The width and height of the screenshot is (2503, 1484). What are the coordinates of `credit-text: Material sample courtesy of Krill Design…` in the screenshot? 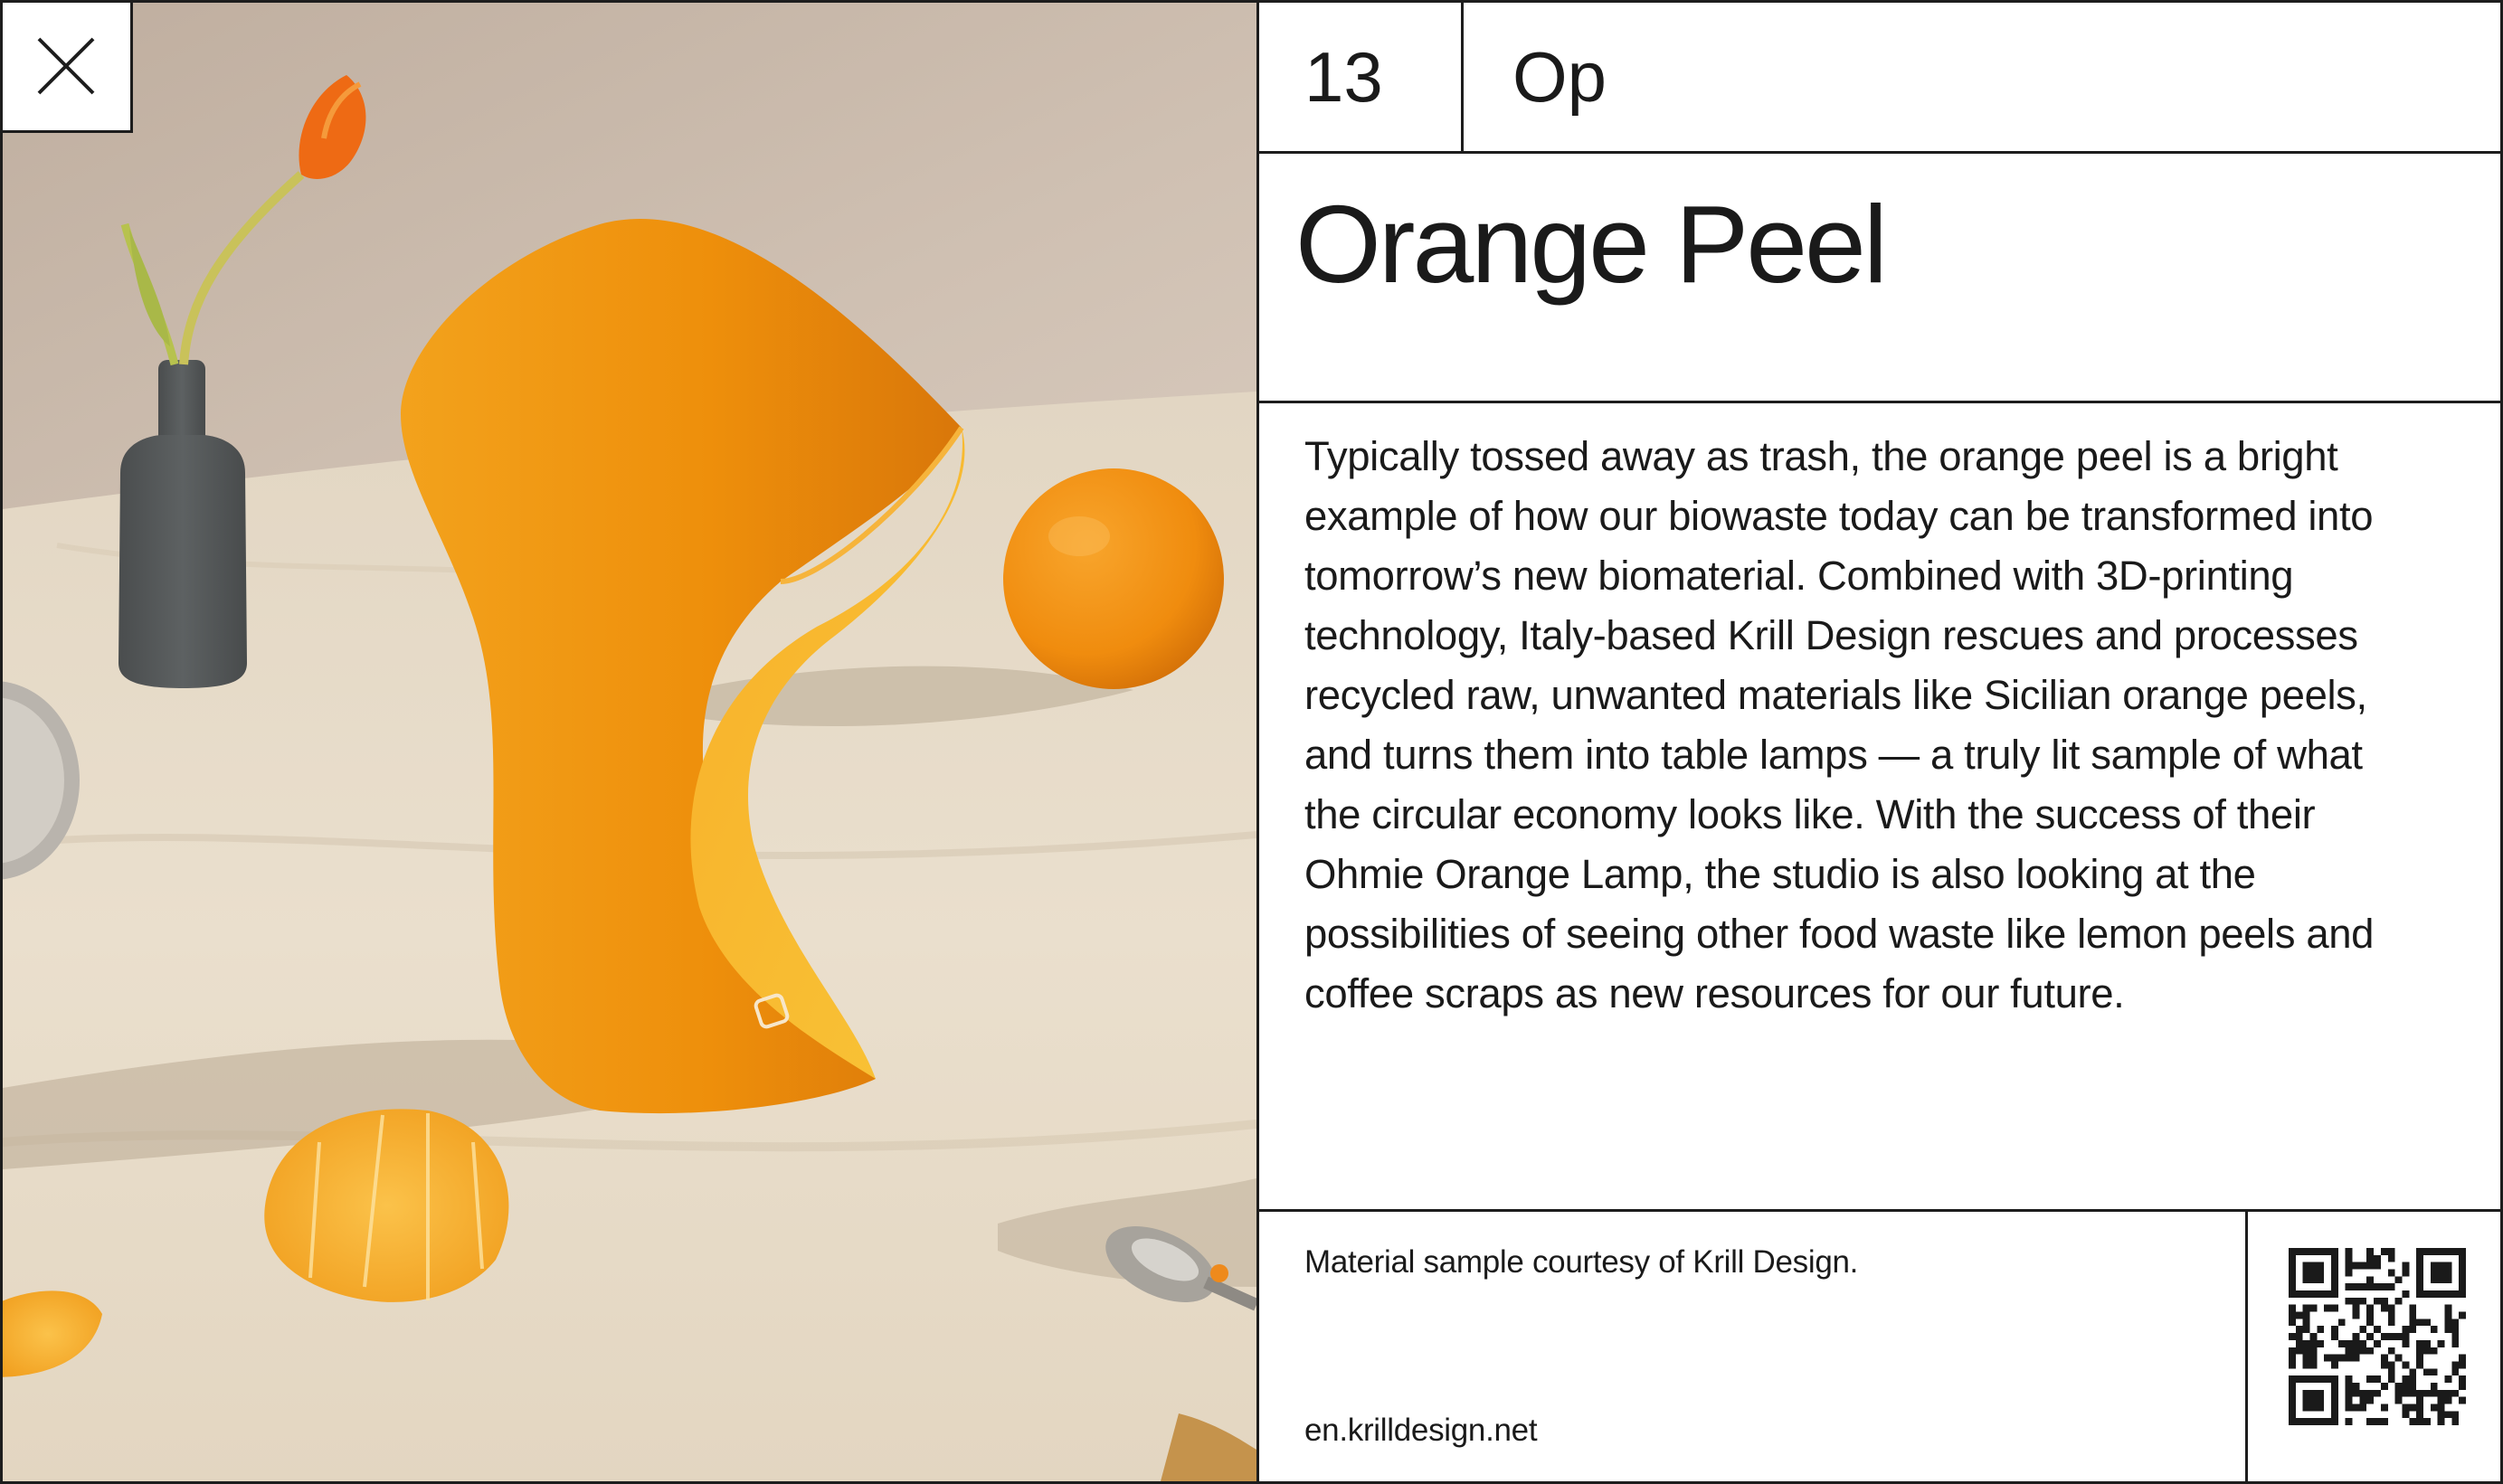 It's located at (1581, 1262).